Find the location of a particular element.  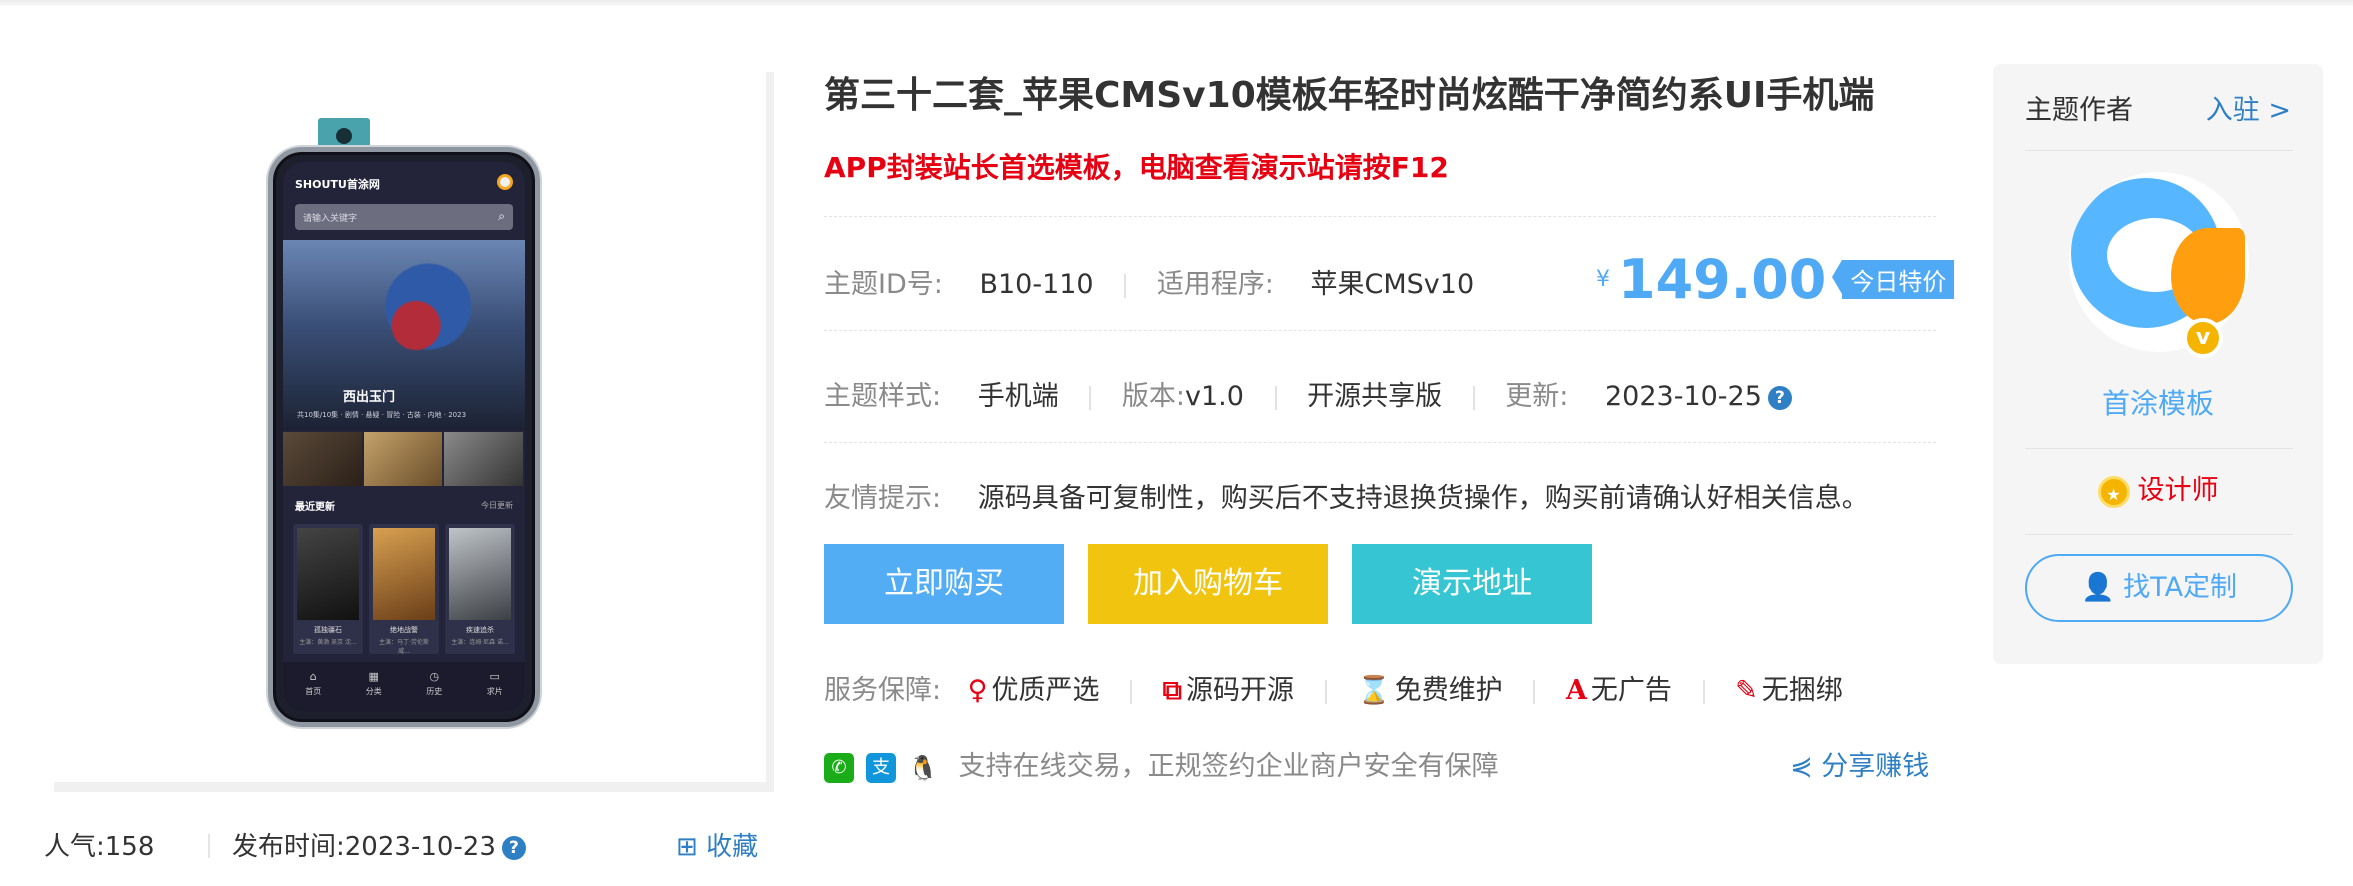

custom-order-button: 👤 找TA定制 is located at coordinates (2159, 588).